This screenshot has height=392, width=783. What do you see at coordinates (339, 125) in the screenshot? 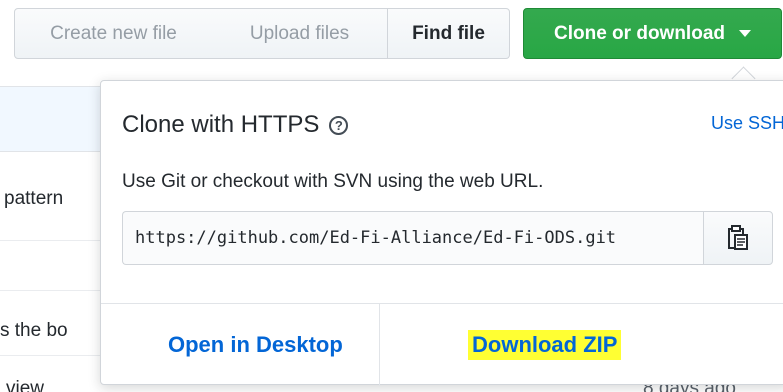
I see `question-circle-icon: ?` at bounding box center [339, 125].